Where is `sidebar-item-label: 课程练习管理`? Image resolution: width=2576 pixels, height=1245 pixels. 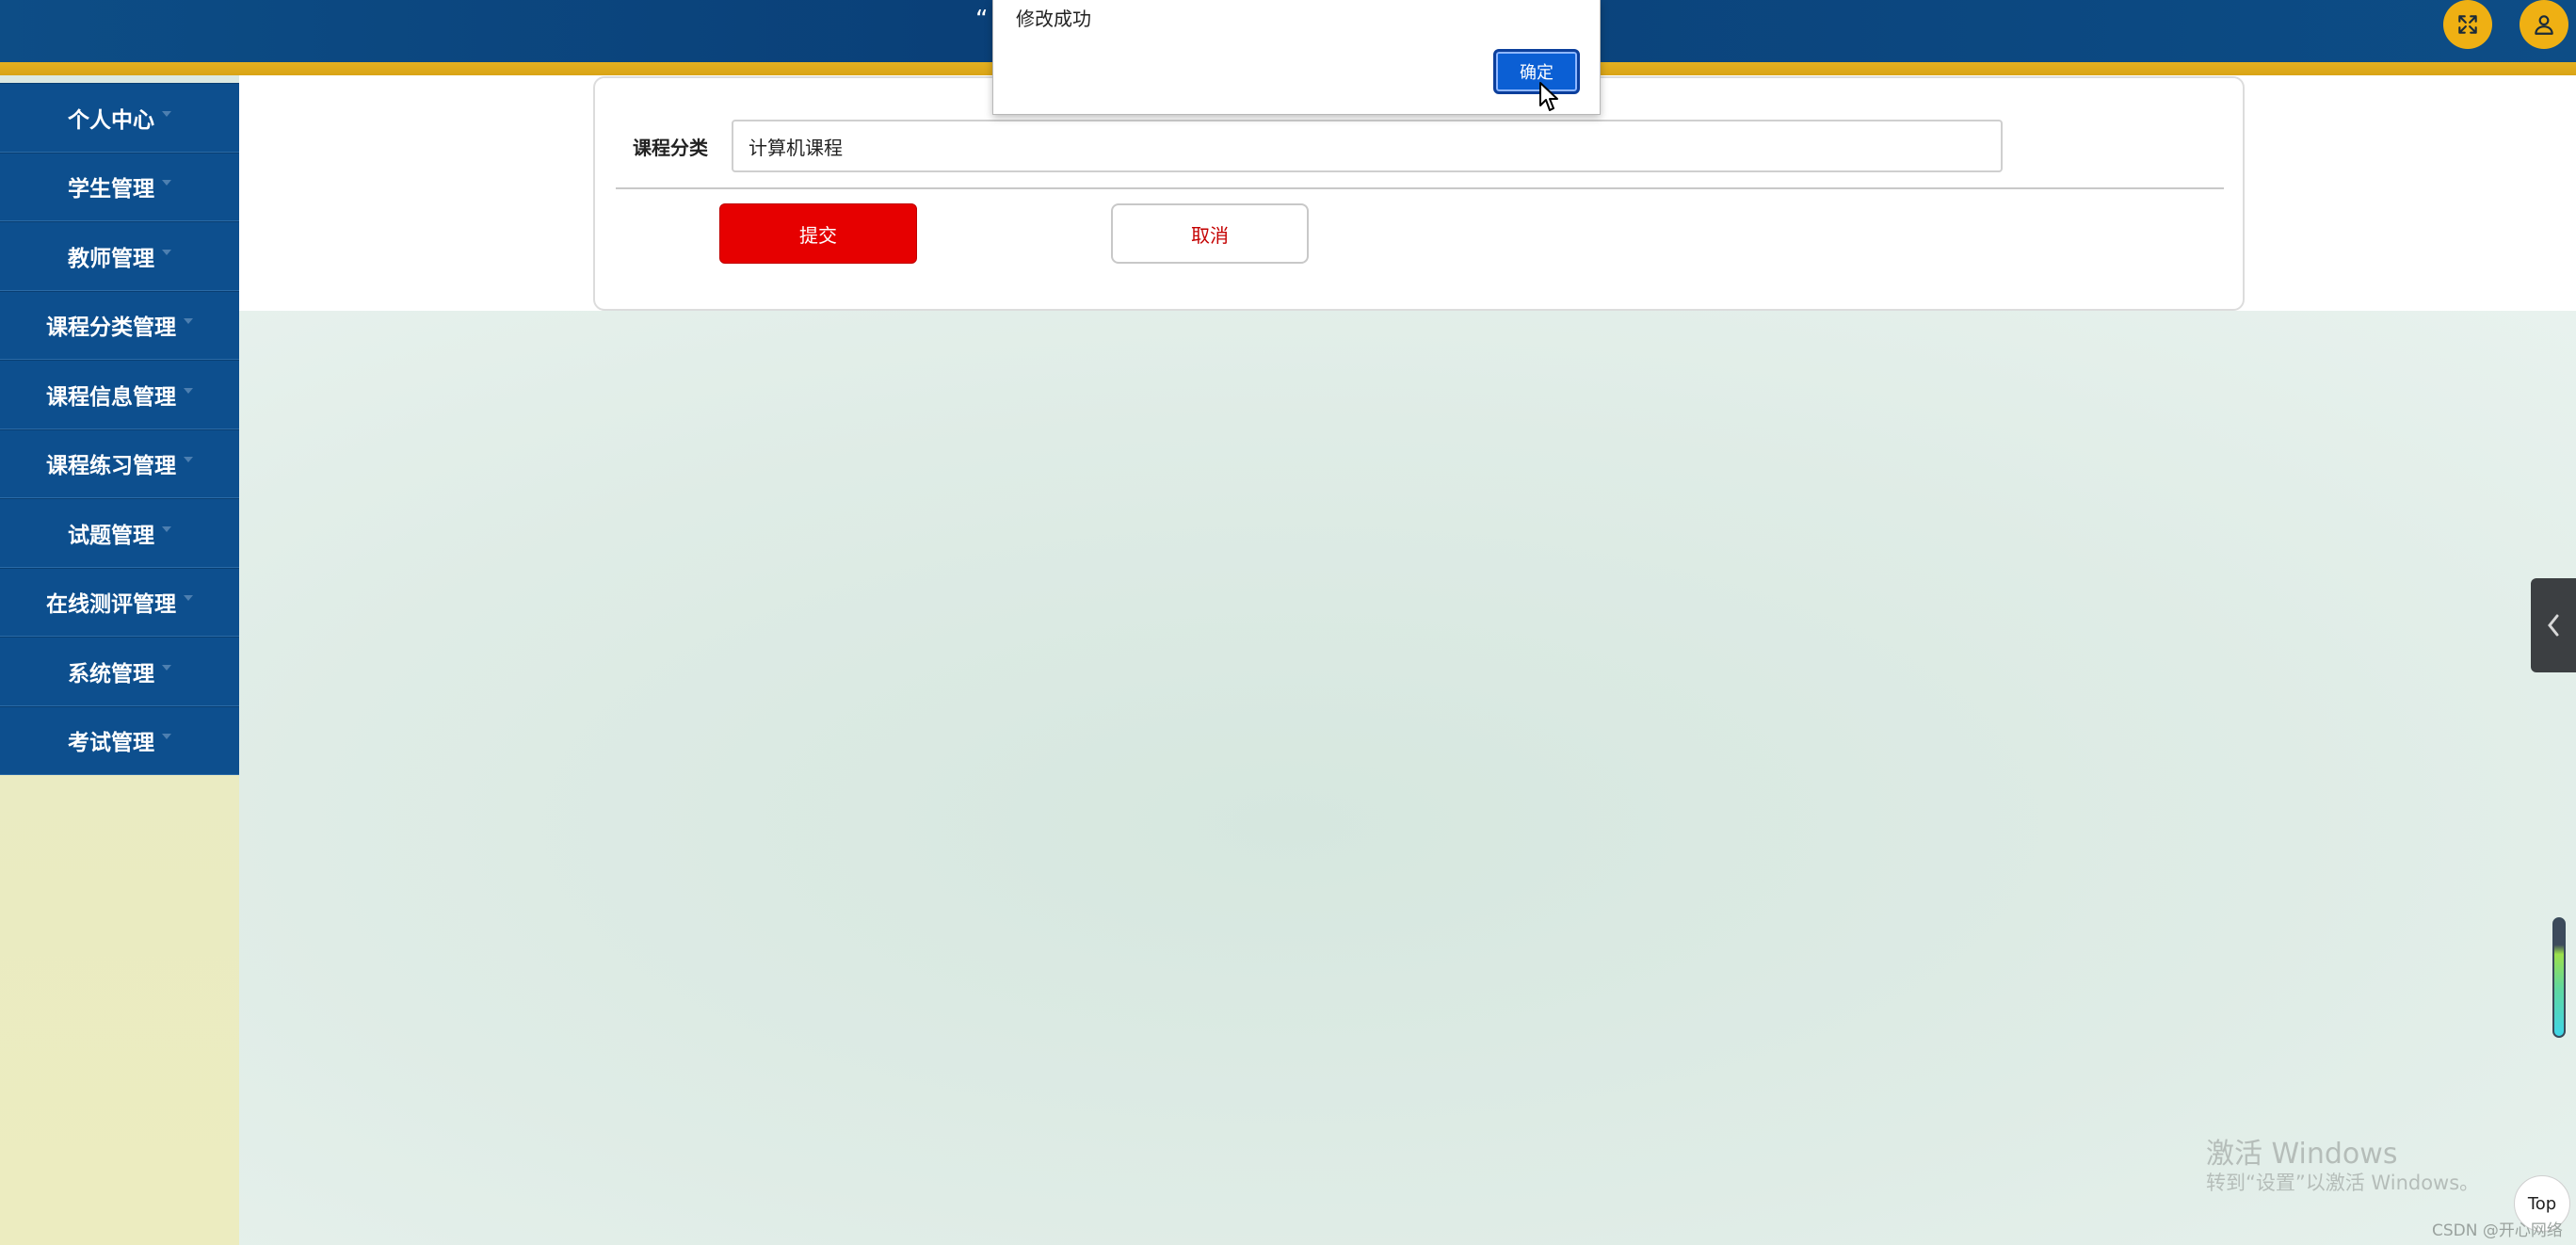 sidebar-item-label: 课程练习管理 is located at coordinates (111, 466).